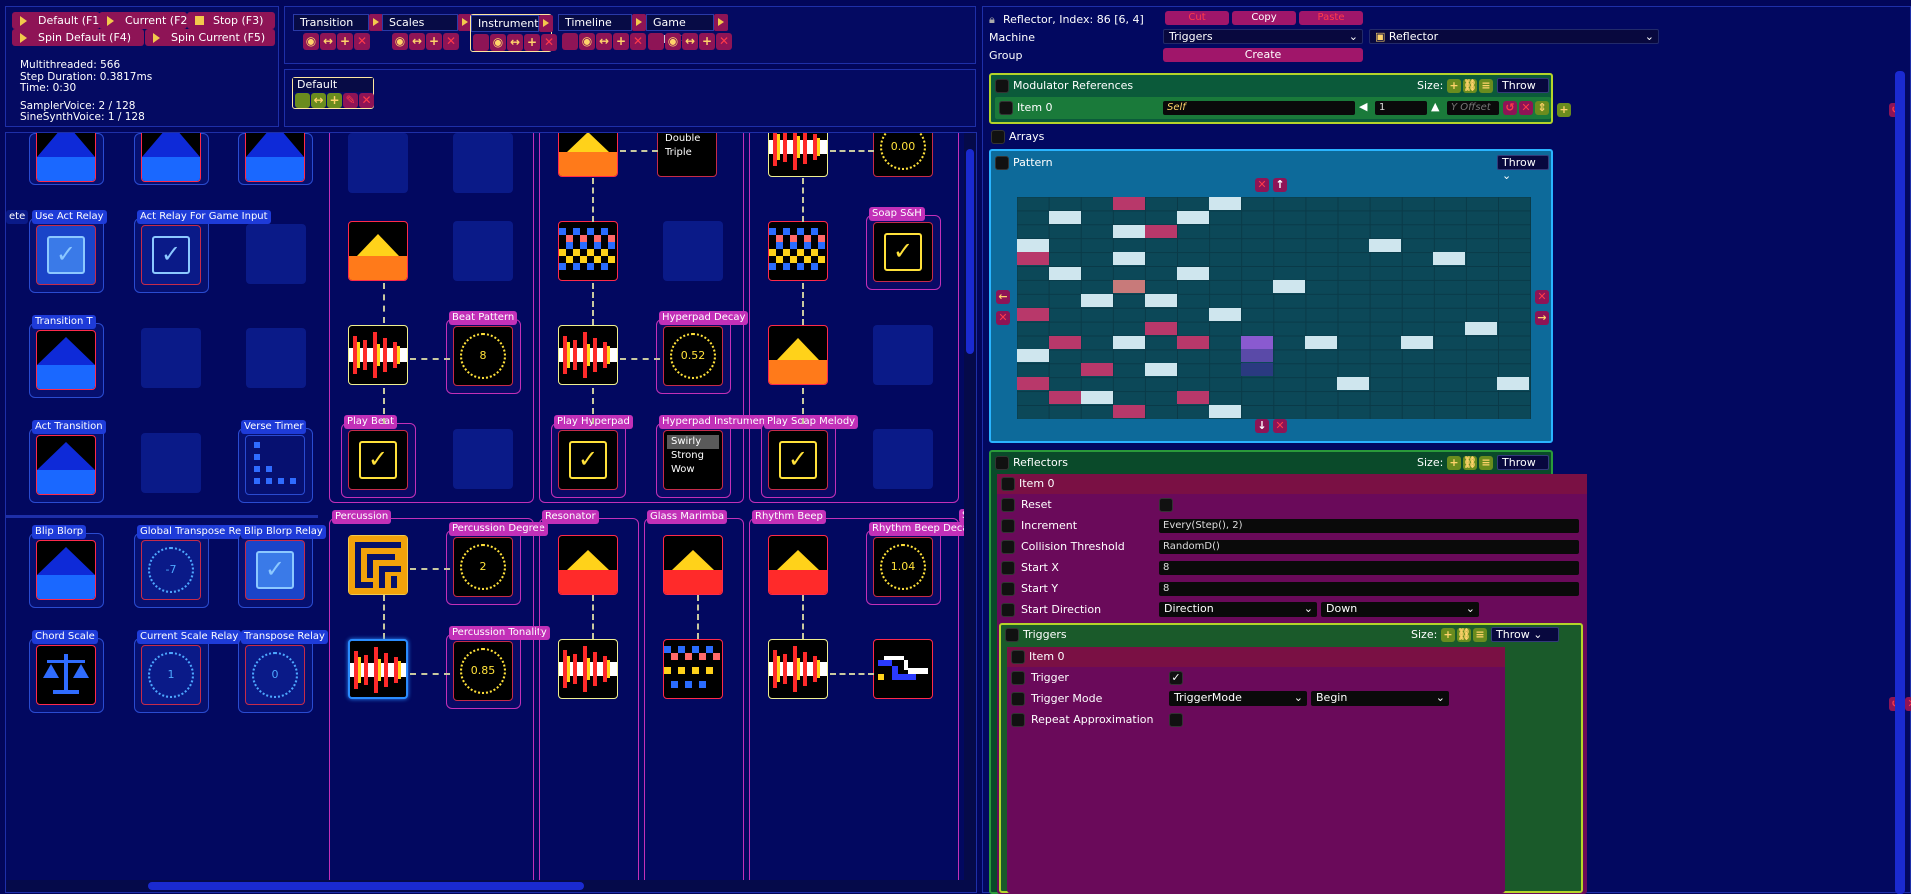  Describe the element at coordinates (196, 566) in the screenshot. I see `global-transpose-relay-cell: Global Transpose Relay -7` at that location.